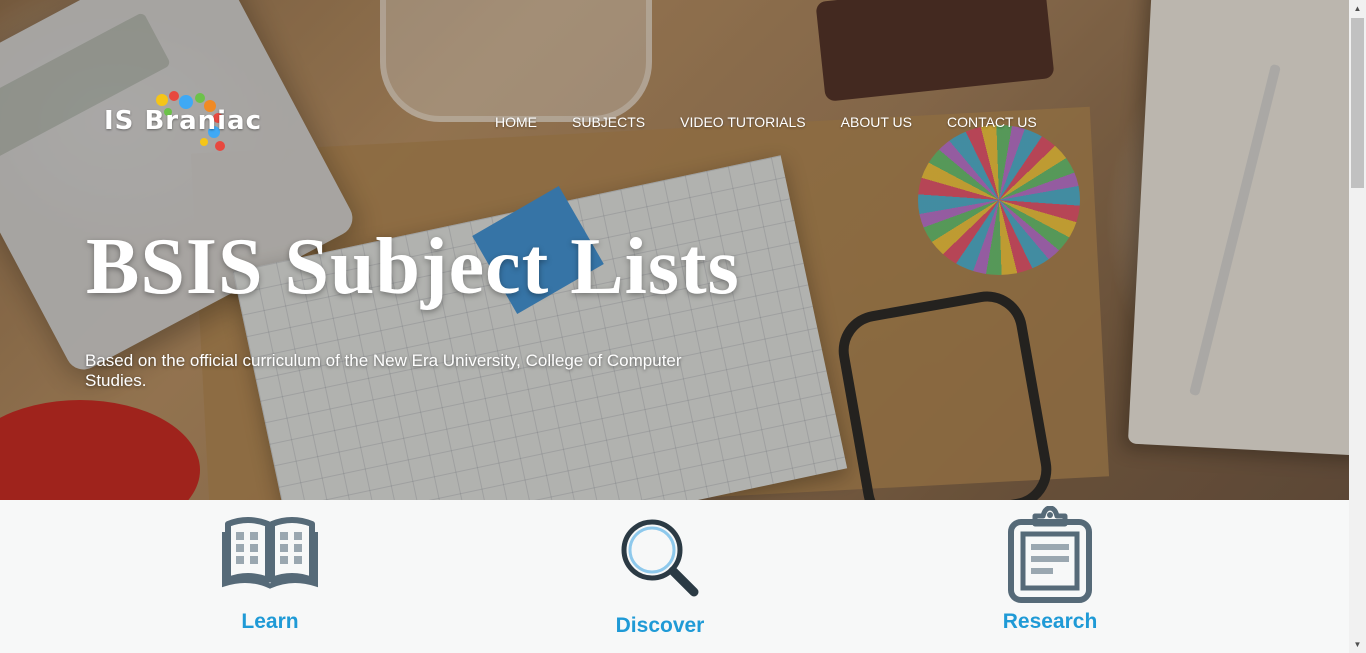 The image size is (1366, 653). I want to click on feature-research: Research, so click(1050, 570).